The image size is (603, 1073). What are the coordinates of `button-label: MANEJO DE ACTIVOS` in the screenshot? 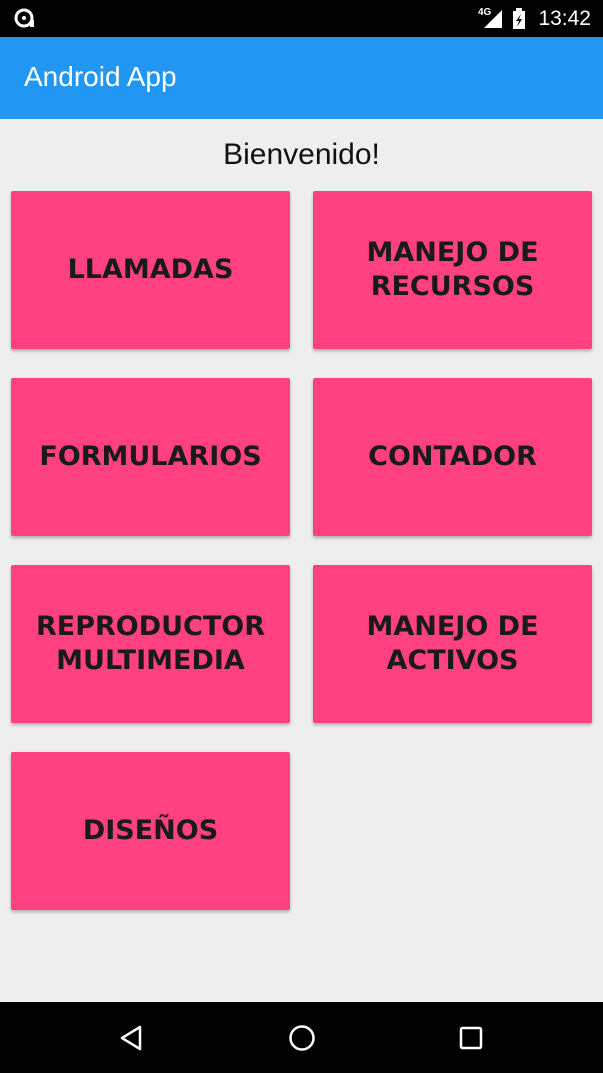 It's located at (452, 643).